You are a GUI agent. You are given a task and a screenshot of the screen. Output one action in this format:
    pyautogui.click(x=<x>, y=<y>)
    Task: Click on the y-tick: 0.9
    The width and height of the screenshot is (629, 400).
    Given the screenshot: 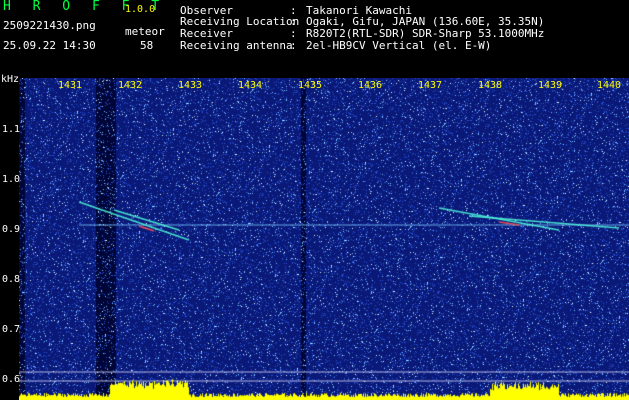 What is the action you would take?
    pyautogui.click(x=11, y=229)
    